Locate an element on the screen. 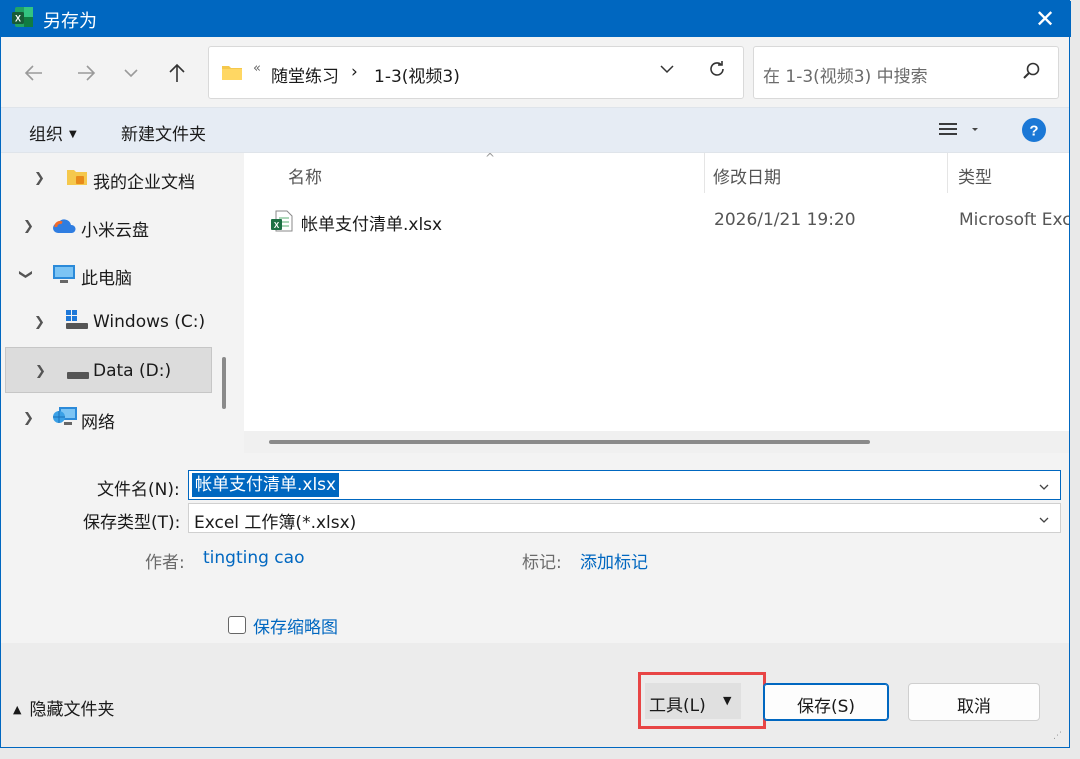  search-input: 在 1-3(视频3) 中搜索 is located at coordinates (845, 74).